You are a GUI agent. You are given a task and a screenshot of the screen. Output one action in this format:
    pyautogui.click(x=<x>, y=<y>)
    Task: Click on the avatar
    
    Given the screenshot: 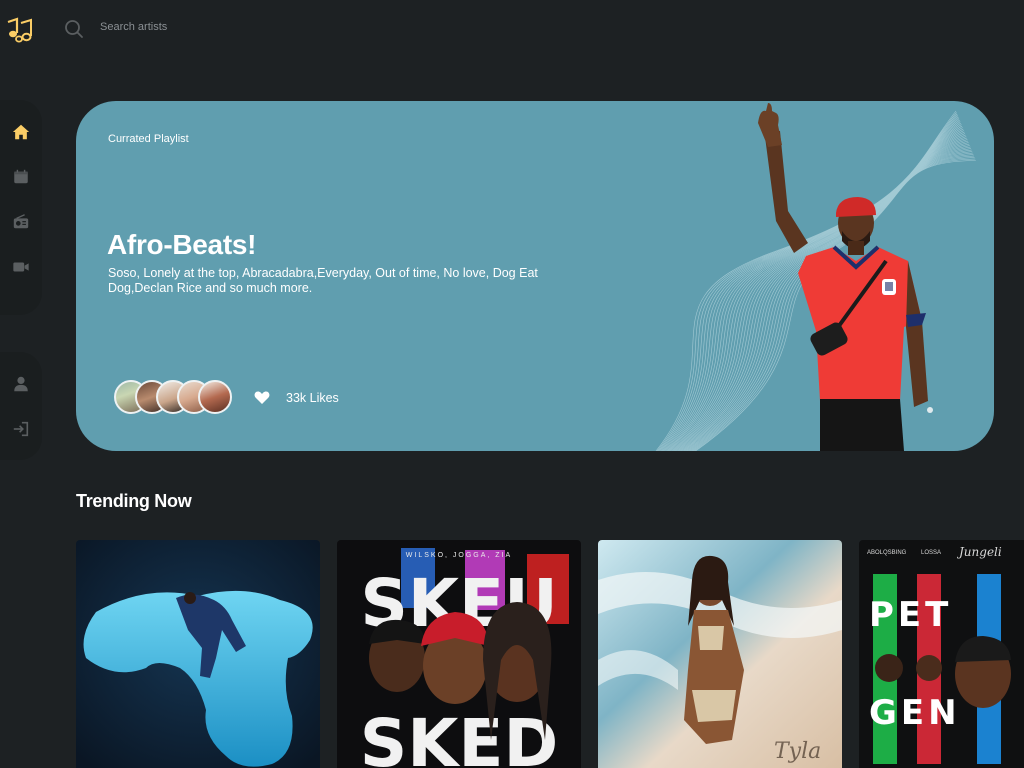 What is the action you would take?
    pyautogui.click(x=215, y=397)
    